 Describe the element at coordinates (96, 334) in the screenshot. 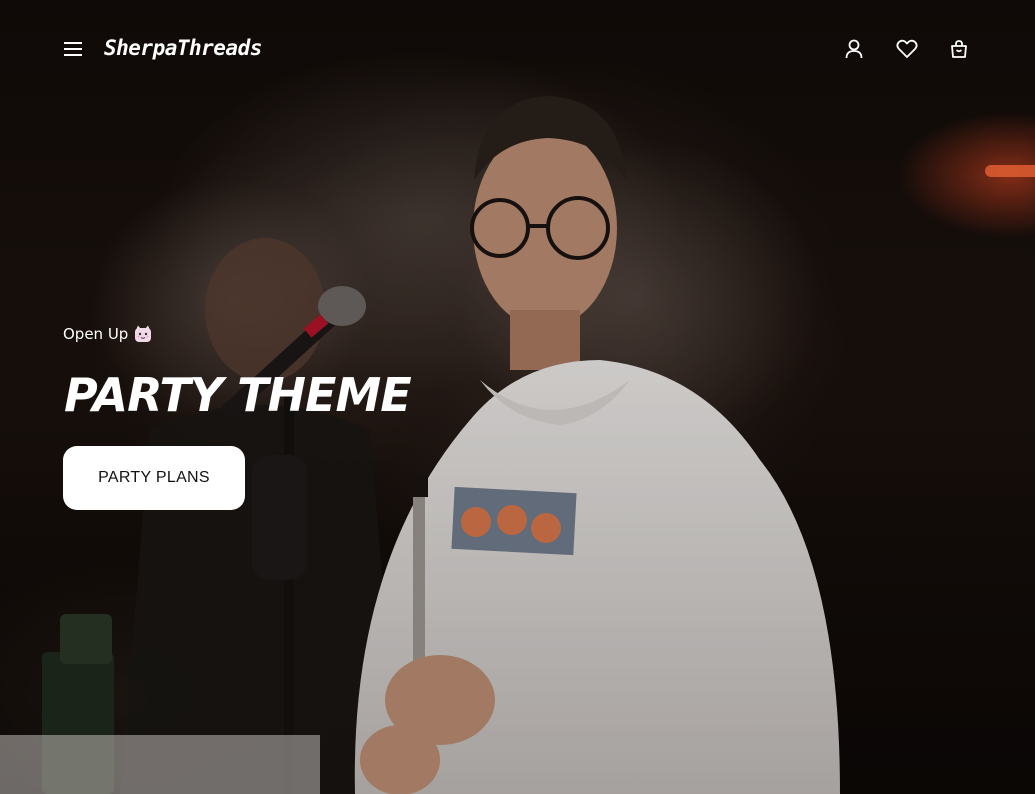

I see `hero-eyebrow-text: Open Up` at that location.